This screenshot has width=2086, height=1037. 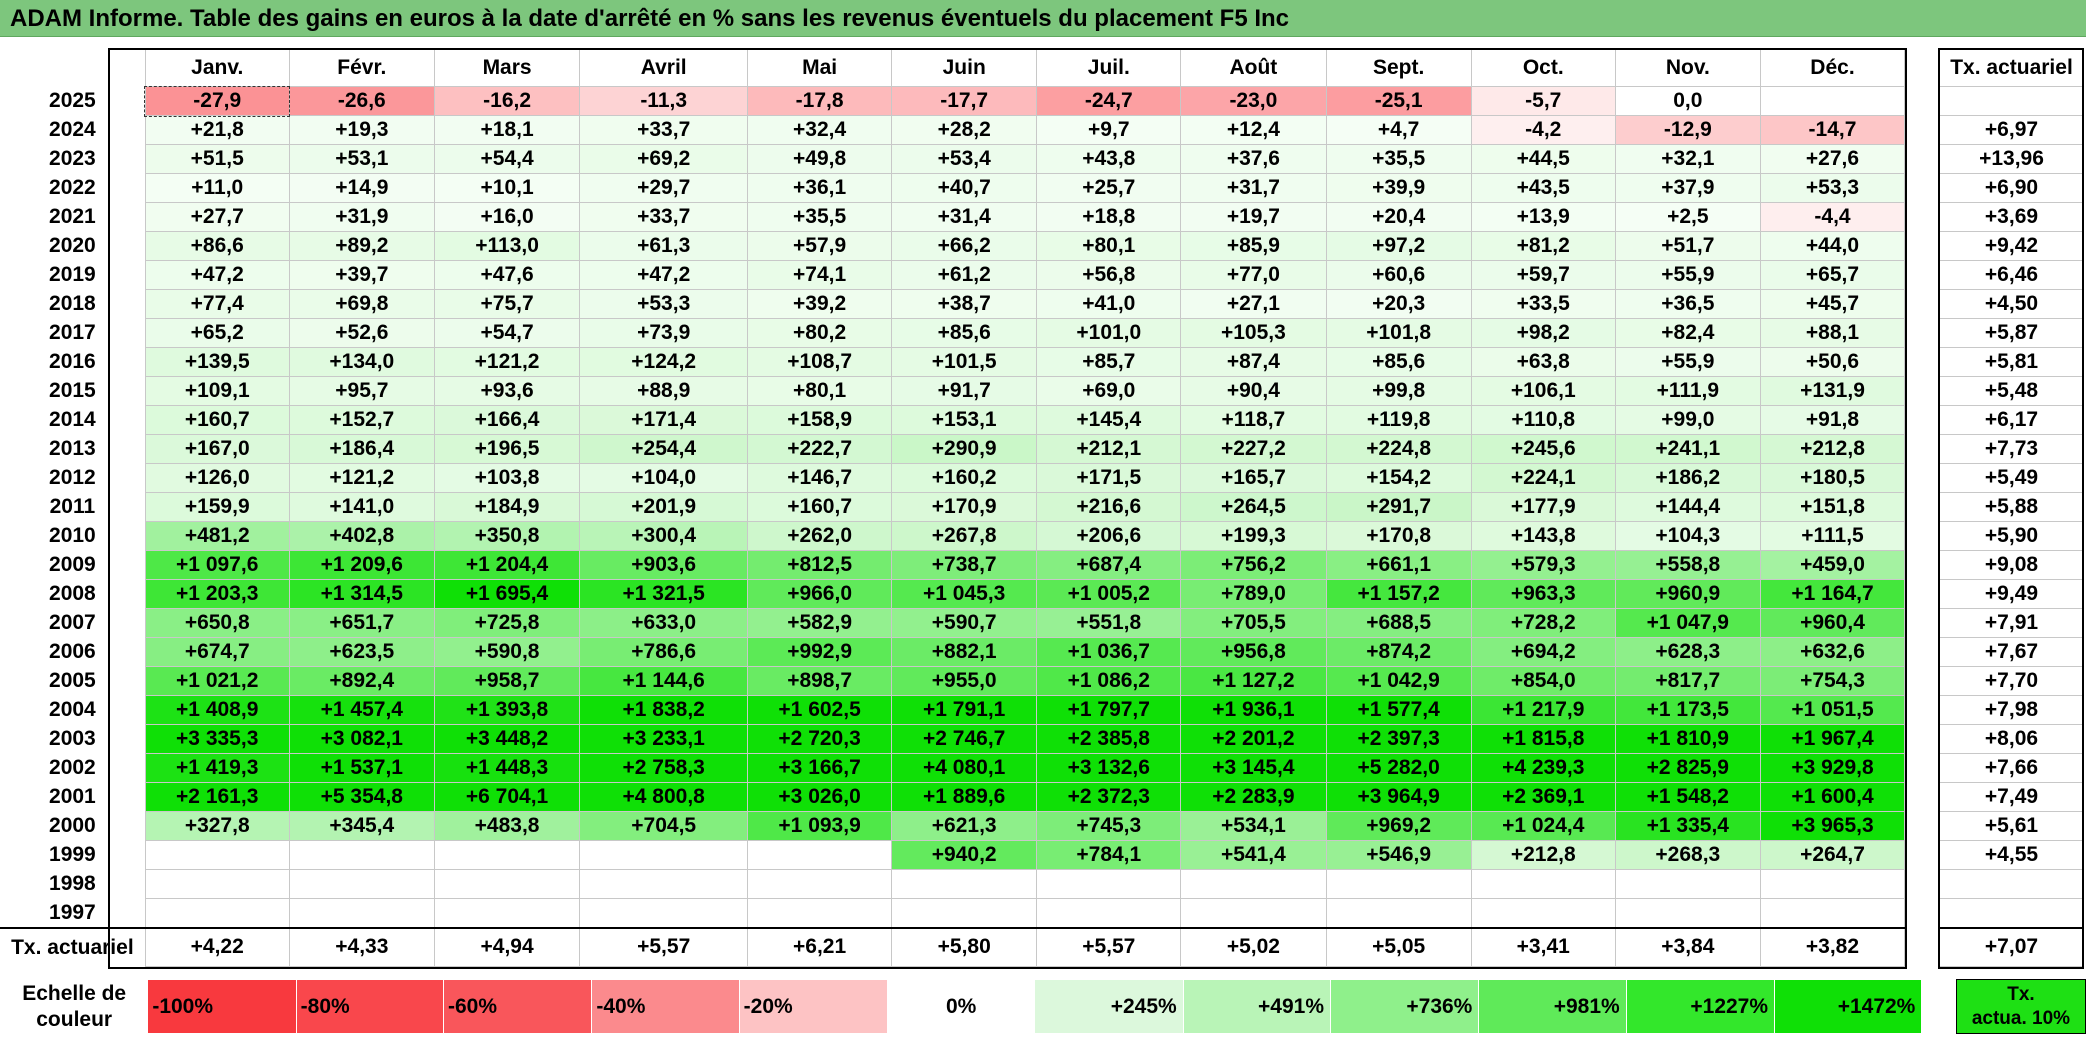 What do you see at coordinates (1398, 739) in the screenshot?
I see `gain-cell: +2 397,3` at bounding box center [1398, 739].